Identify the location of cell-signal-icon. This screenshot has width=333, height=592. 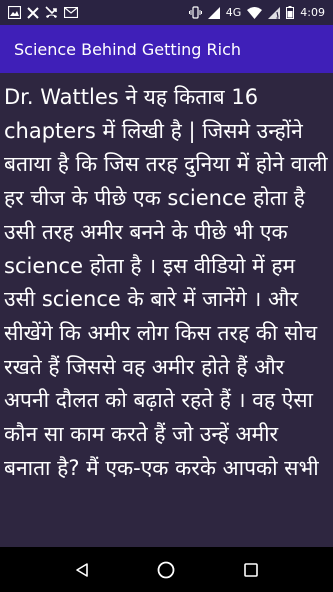
(274, 12).